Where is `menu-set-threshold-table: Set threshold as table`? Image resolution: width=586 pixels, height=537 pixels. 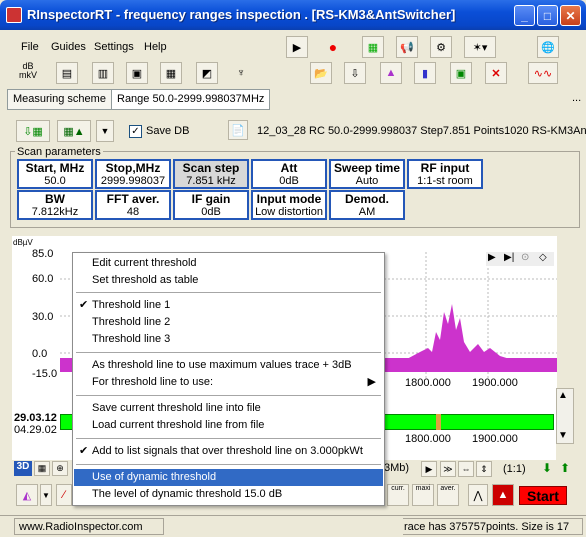
menu-set-threshold-table: Set threshold as table is located at coordinates (228, 280).